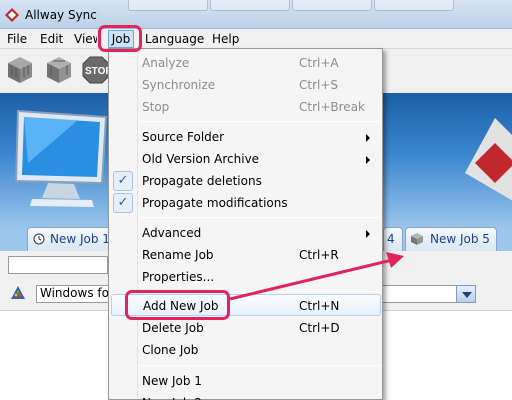 This screenshot has width=512, height=400. I want to click on left-folder-input, so click(58, 265).